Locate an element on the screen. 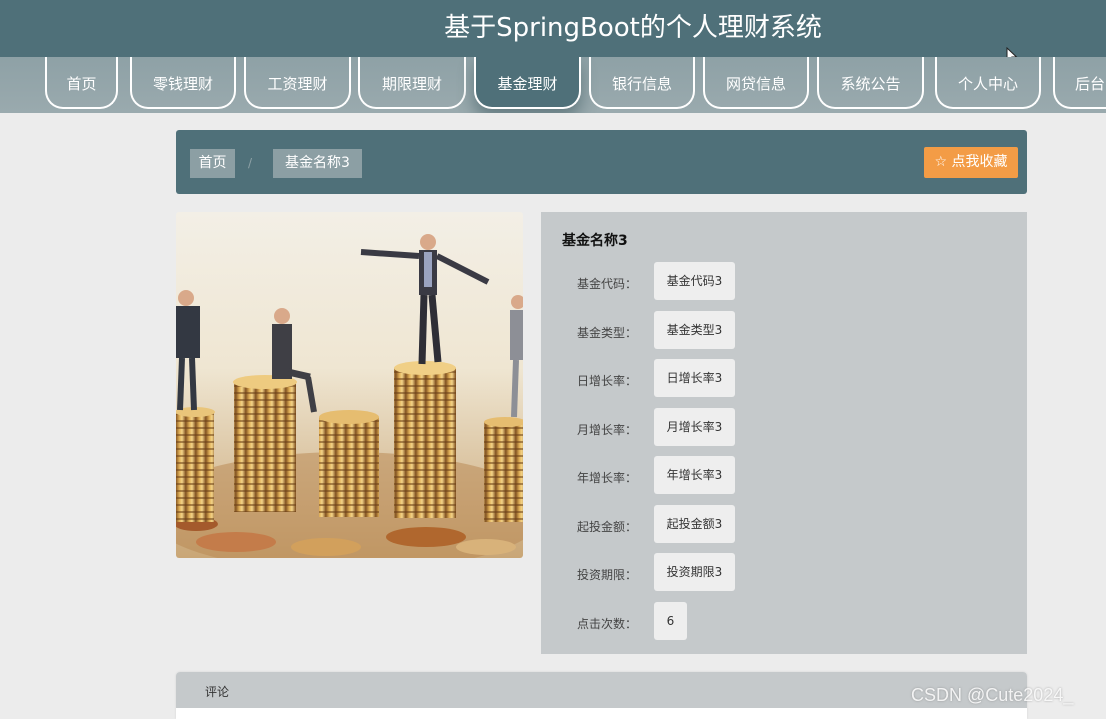 The width and height of the screenshot is (1106, 719). site-header: 基于SpringBoot的个人理财系统 is located at coordinates (553, 32).